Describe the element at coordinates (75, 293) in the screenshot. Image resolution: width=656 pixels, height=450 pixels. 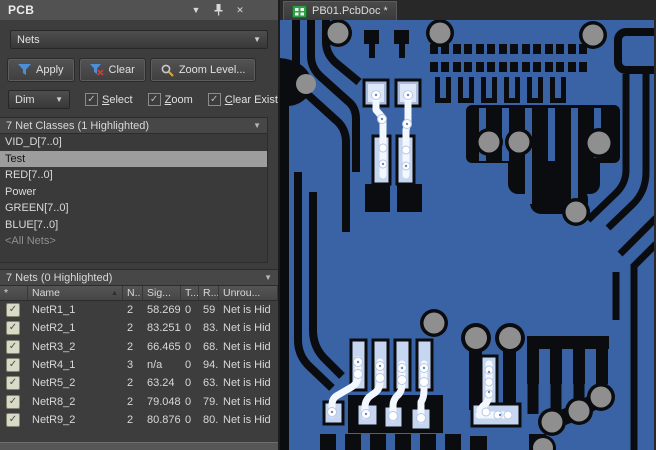
I see `col-header-name: Name ▲` at that location.